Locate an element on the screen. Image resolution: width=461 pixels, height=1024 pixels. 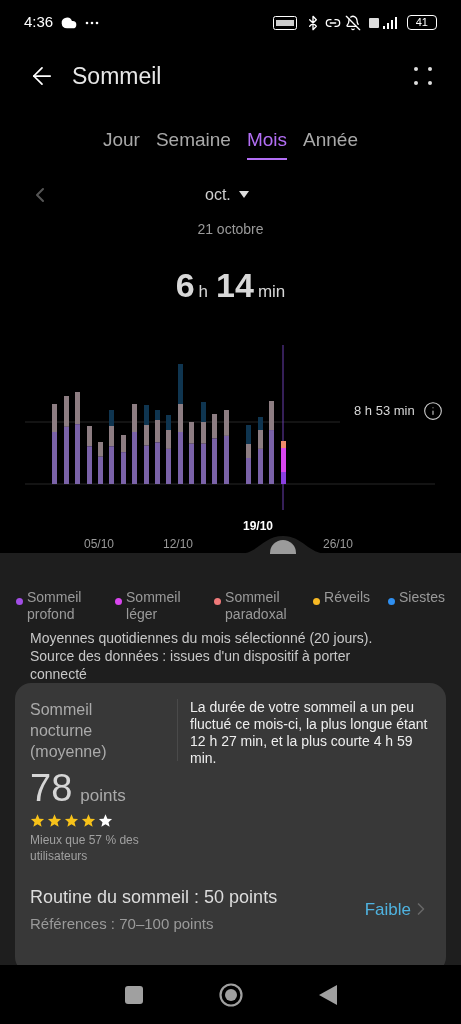
metric-title: Routine du sommeil : 50 points is located at coordinates (154, 897).